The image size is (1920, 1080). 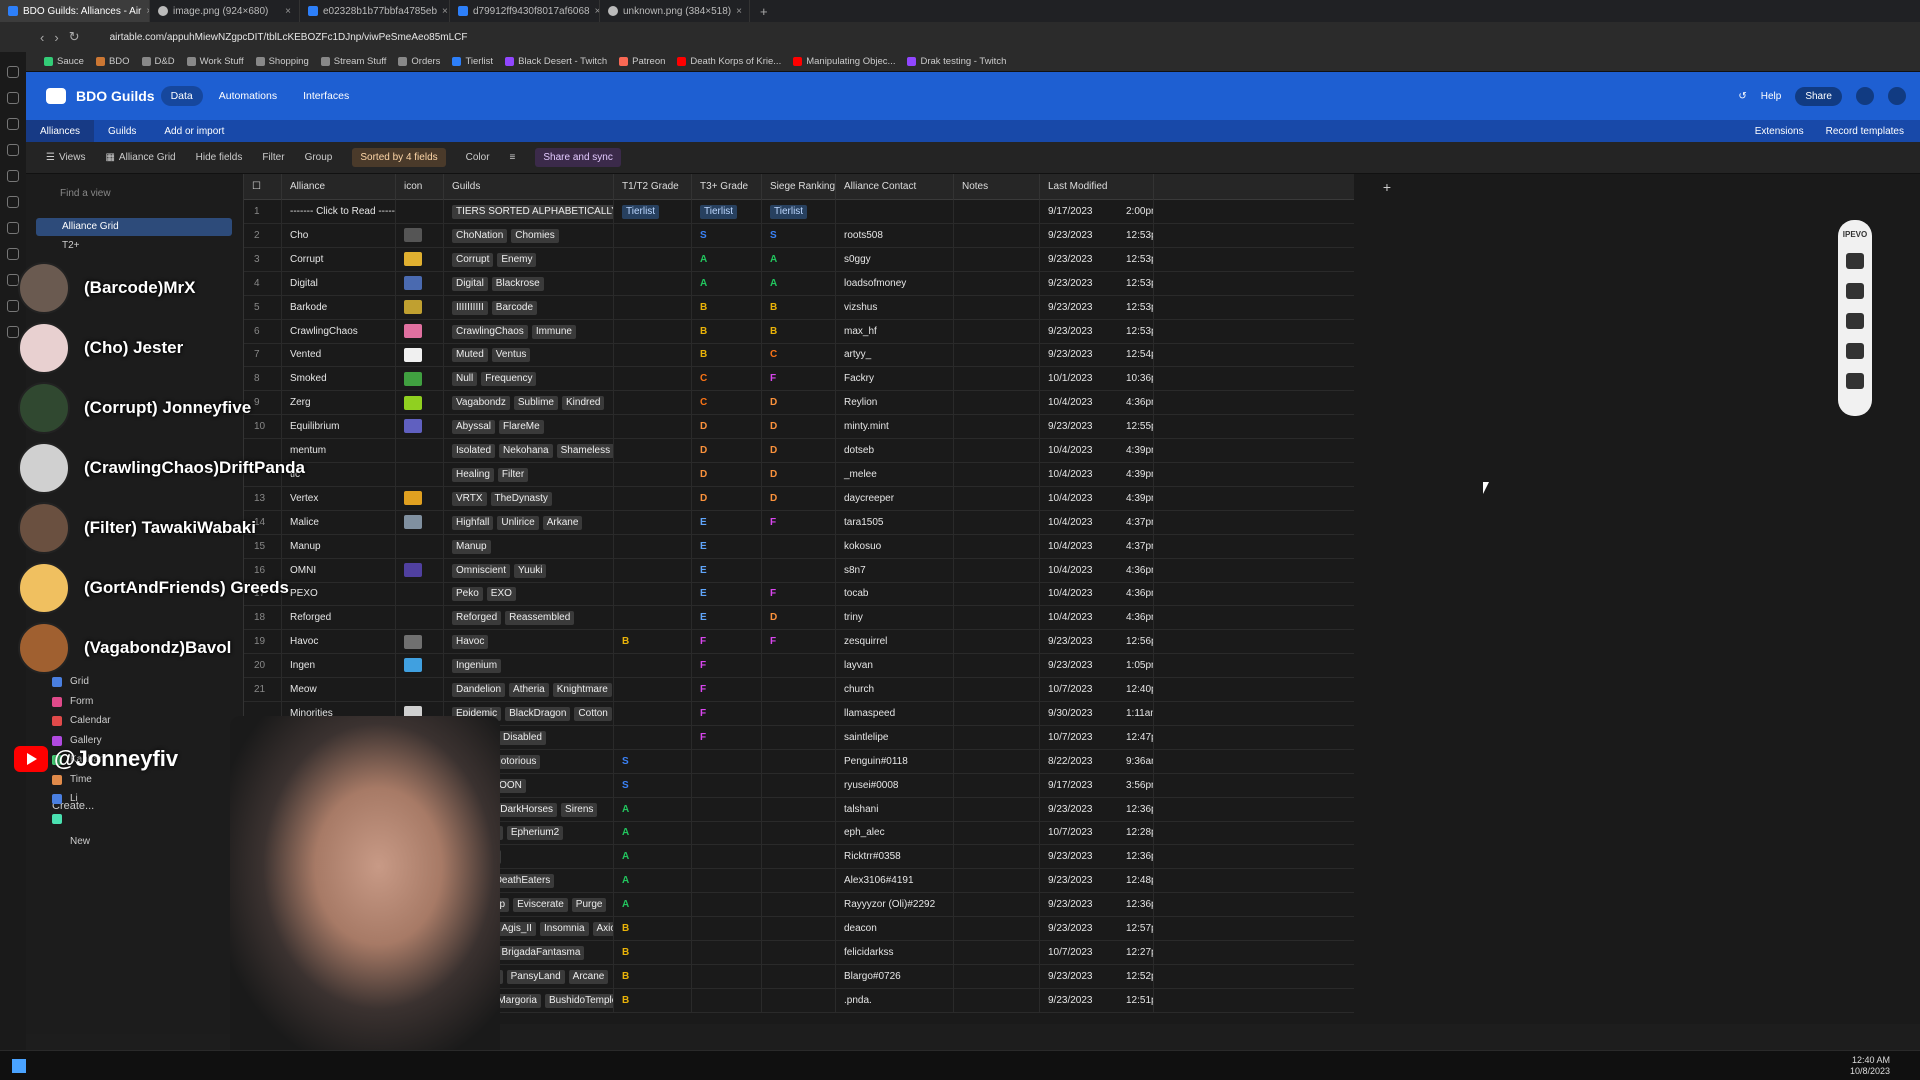 I want to click on column-header: Siege Ranking, so click(x=799, y=187).